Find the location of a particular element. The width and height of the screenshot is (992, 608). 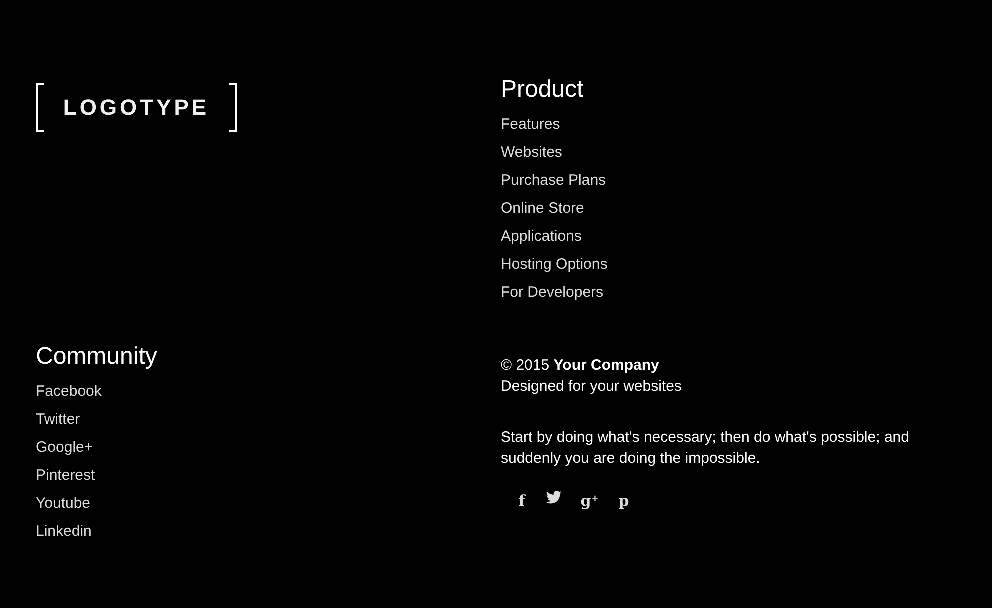

footer-link: Websites is located at coordinates (531, 152).